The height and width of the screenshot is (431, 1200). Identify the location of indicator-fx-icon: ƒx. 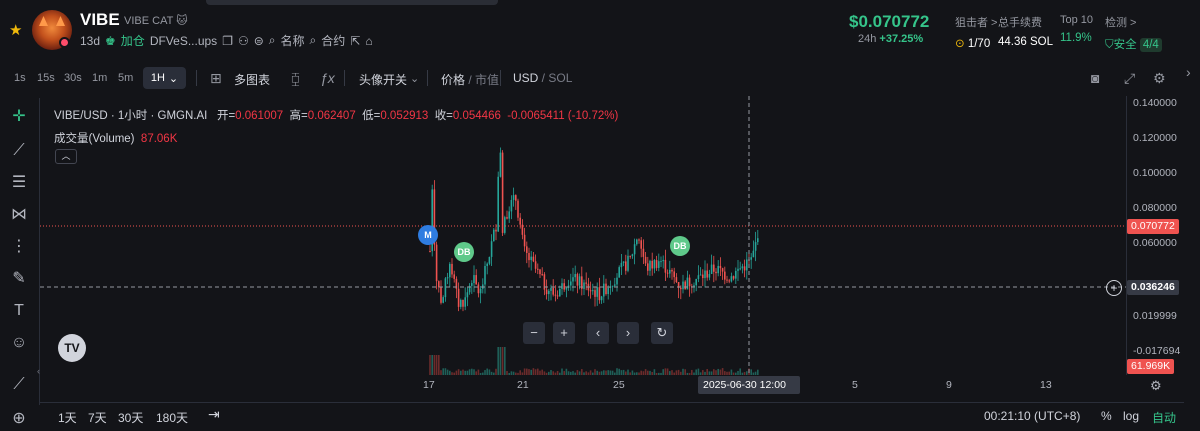
(327, 78).